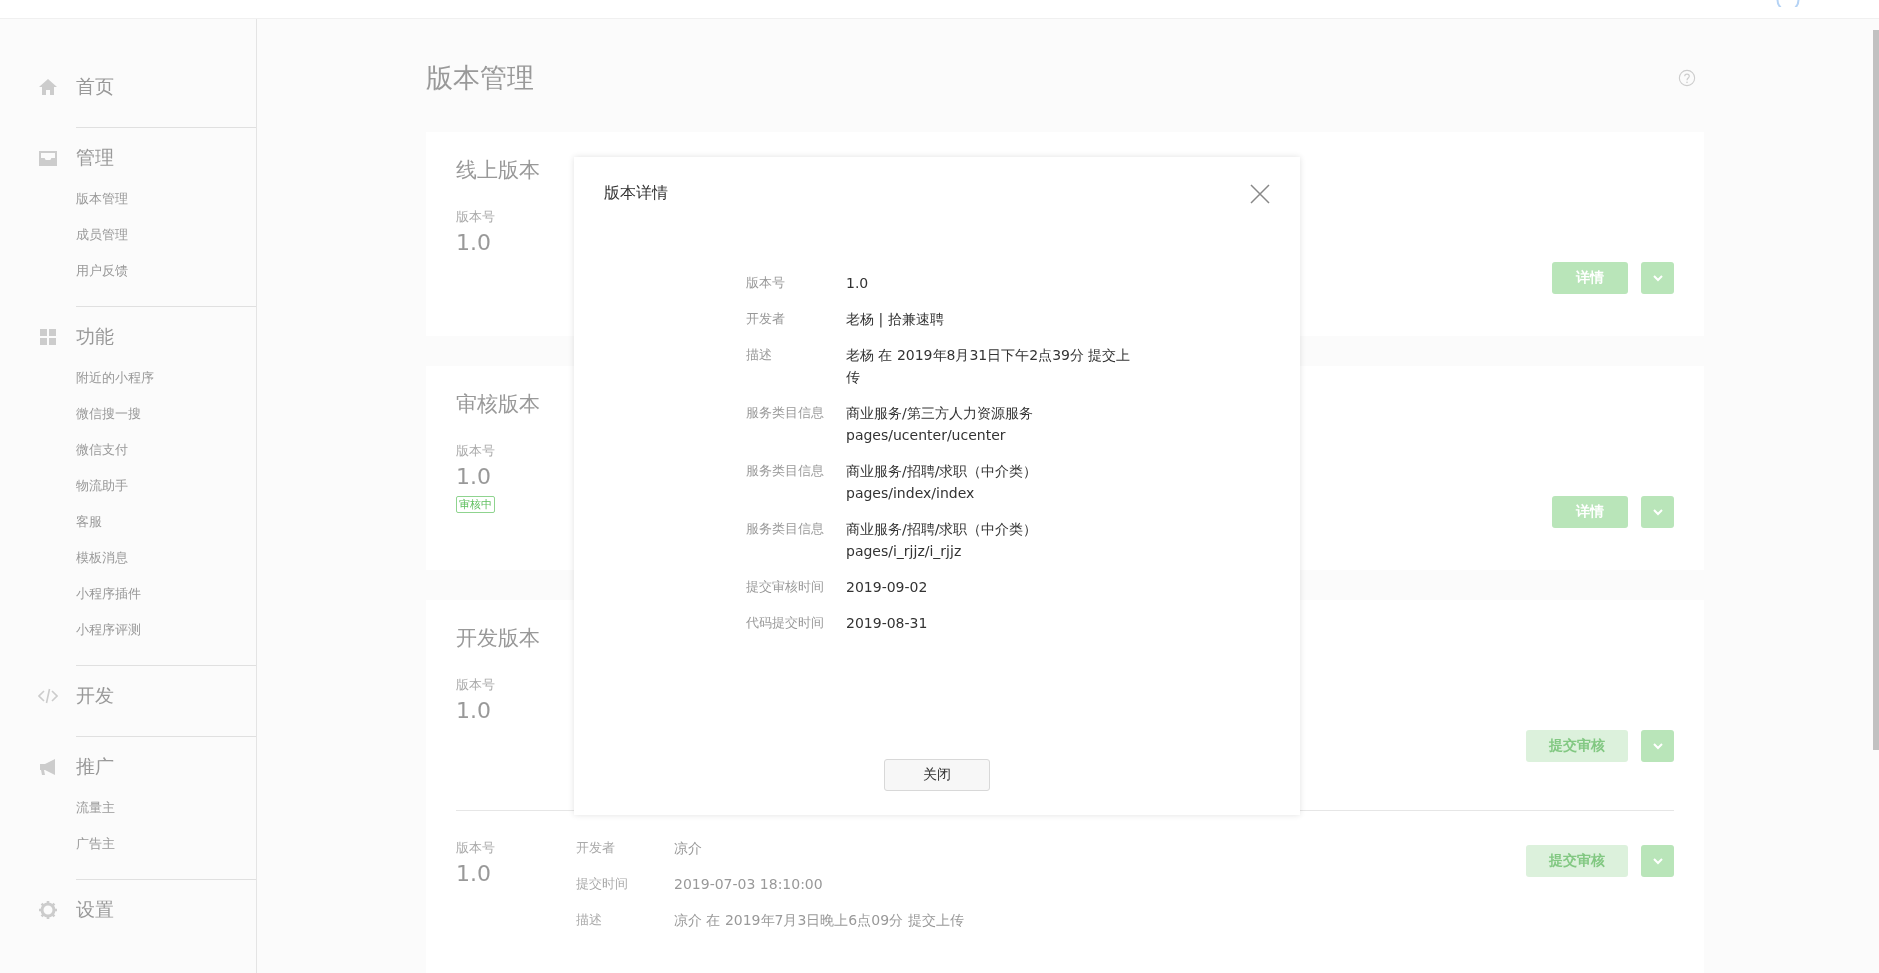 This screenshot has width=1879, height=973. I want to click on detail-value: 2019-08-31, so click(887, 623).